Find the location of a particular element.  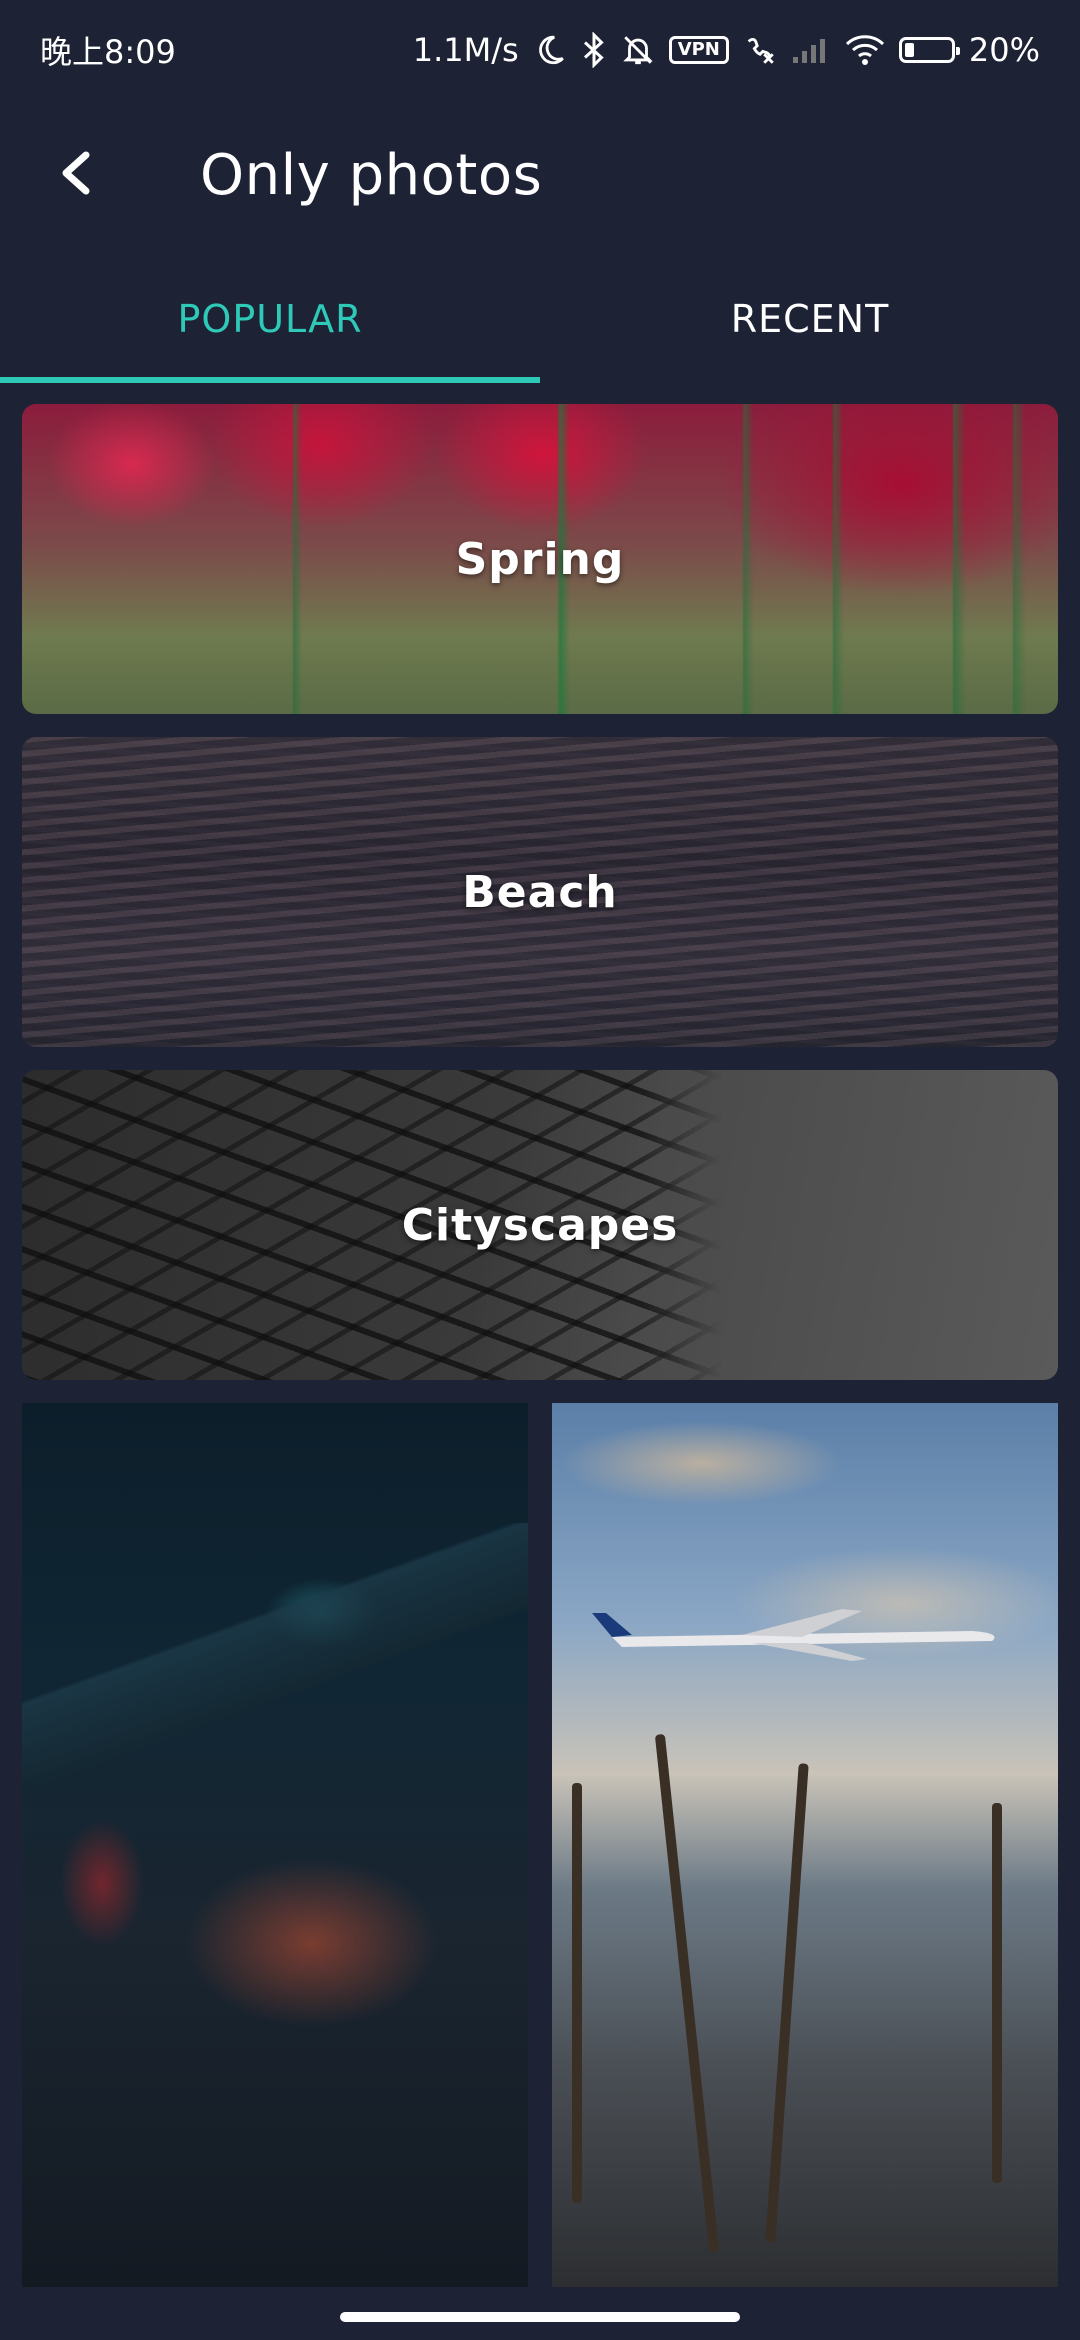

collection-label: Beach is located at coordinates (540, 892).